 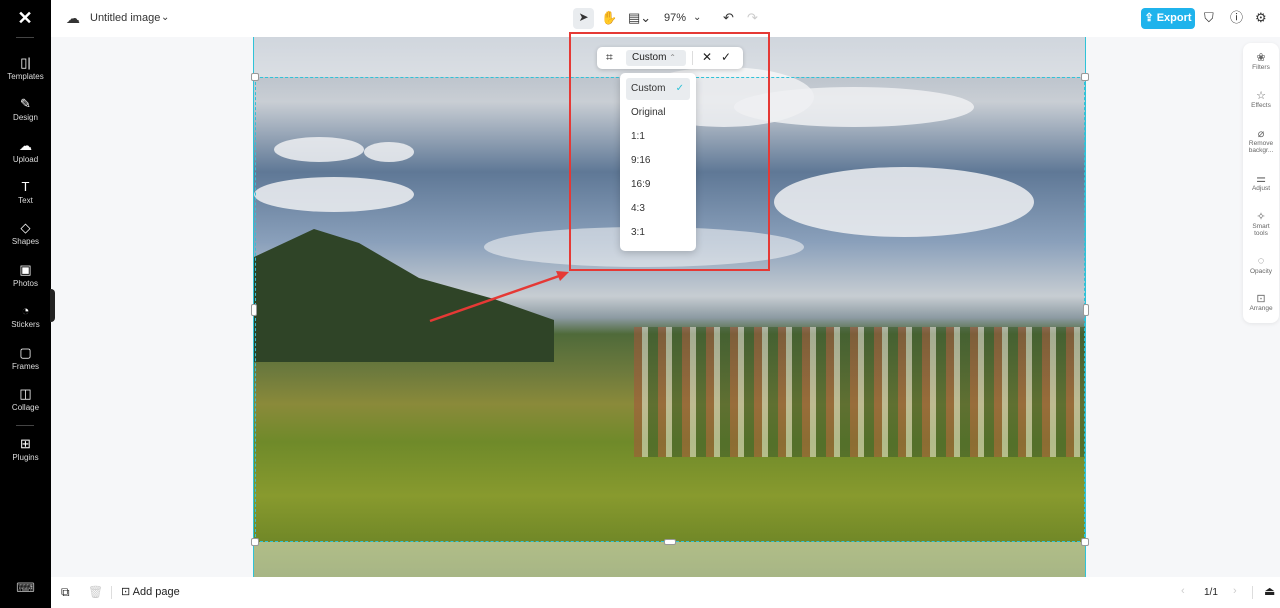 What do you see at coordinates (1261, 188) in the screenshot?
I see `label: Adjust` at bounding box center [1261, 188].